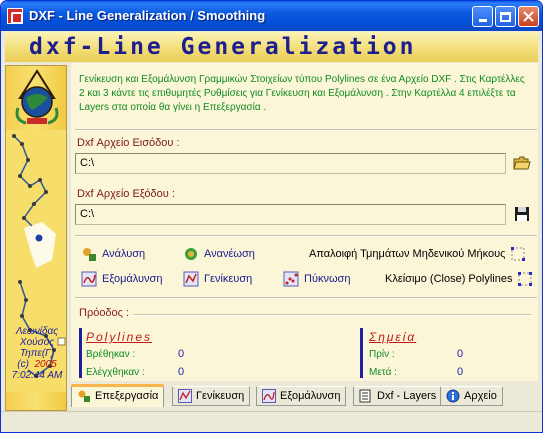  I want to click on save-file-button, so click(522, 214).